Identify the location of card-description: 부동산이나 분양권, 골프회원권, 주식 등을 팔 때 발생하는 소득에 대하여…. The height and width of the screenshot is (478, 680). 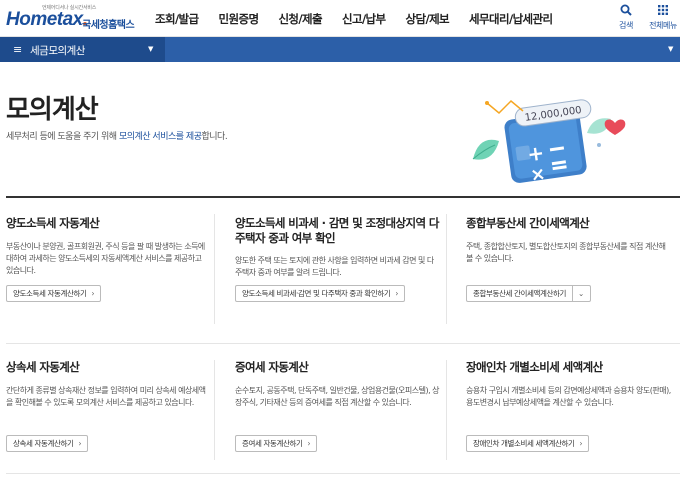
(105, 258).